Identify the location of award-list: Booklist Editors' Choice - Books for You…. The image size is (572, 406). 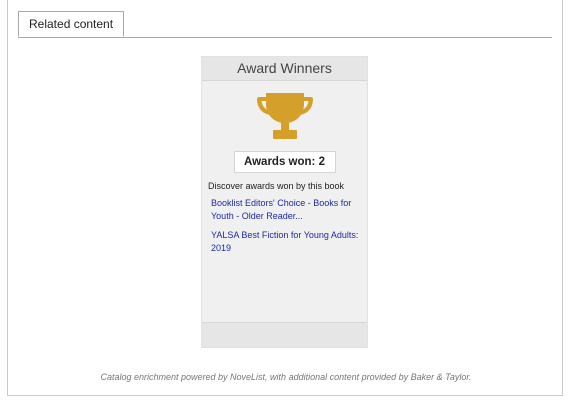
(284, 226).